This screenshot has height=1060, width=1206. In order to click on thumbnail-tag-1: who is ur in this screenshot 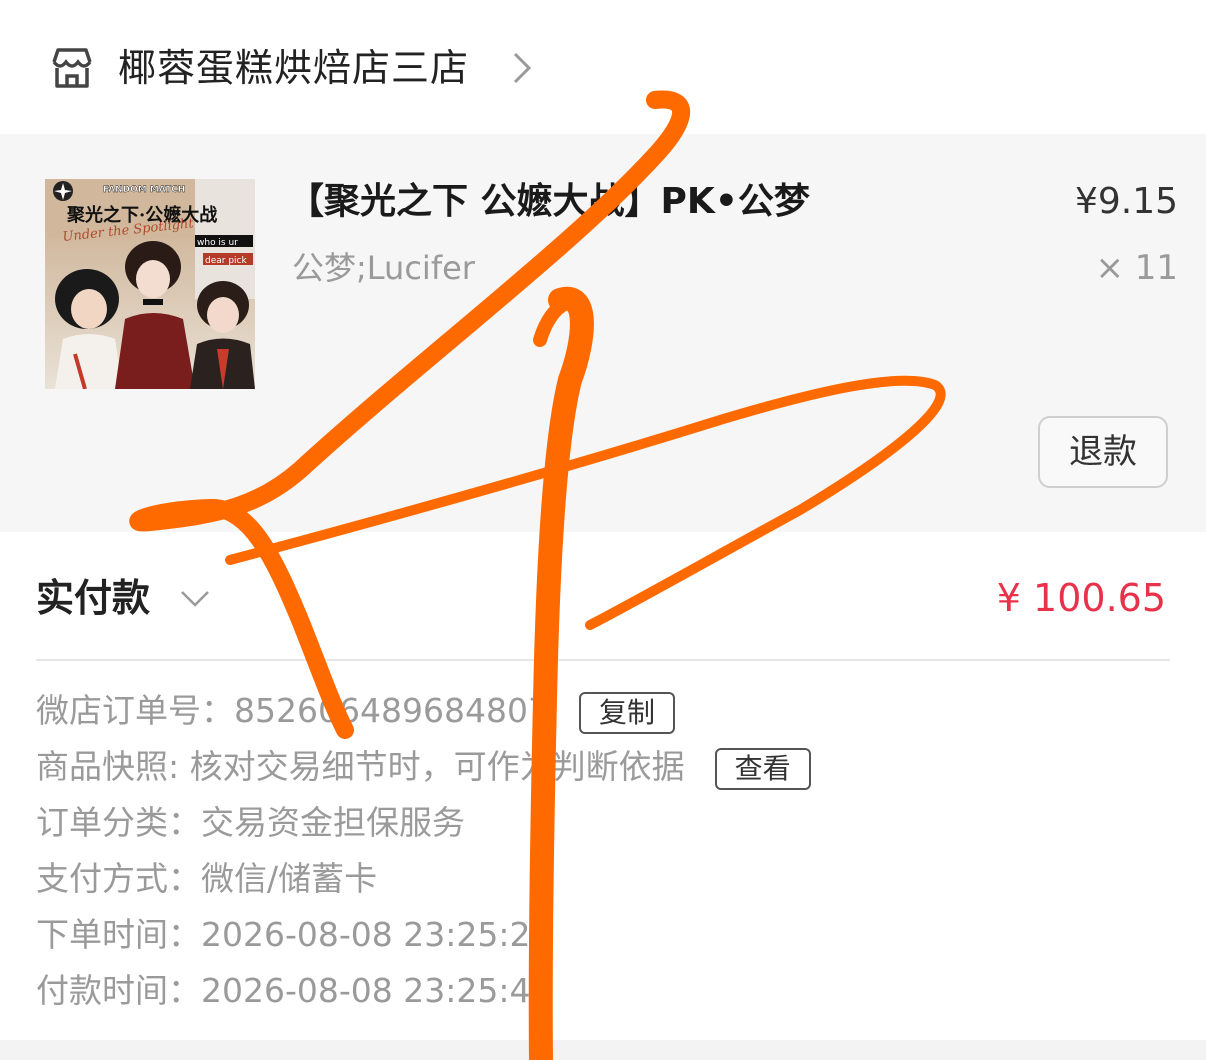, I will do `click(217, 243)`.